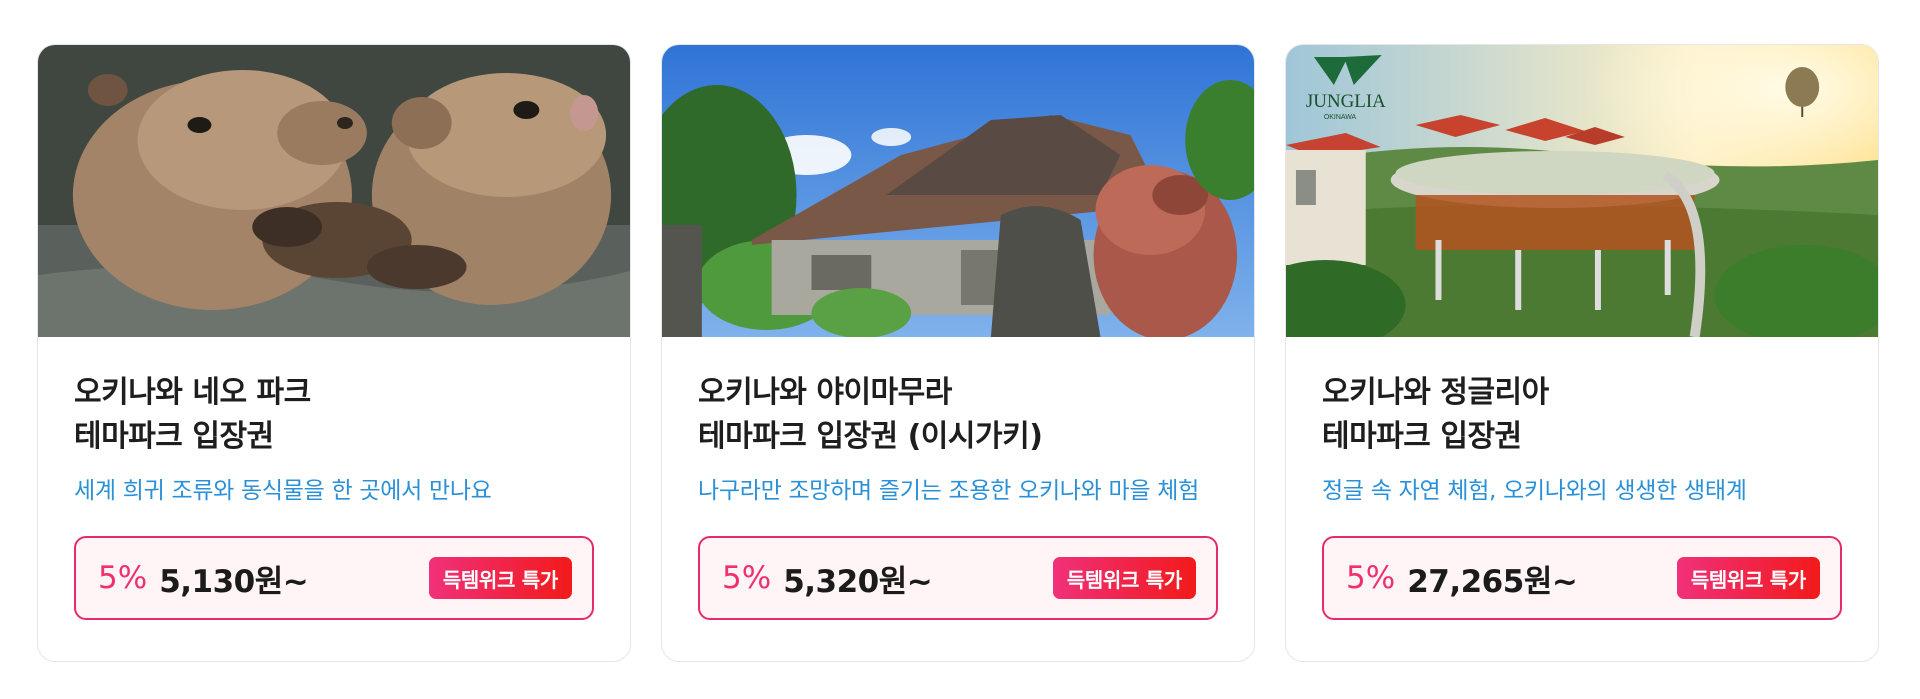 This screenshot has width=1920, height=699. I want to click on village-photo, so click(958, 191).